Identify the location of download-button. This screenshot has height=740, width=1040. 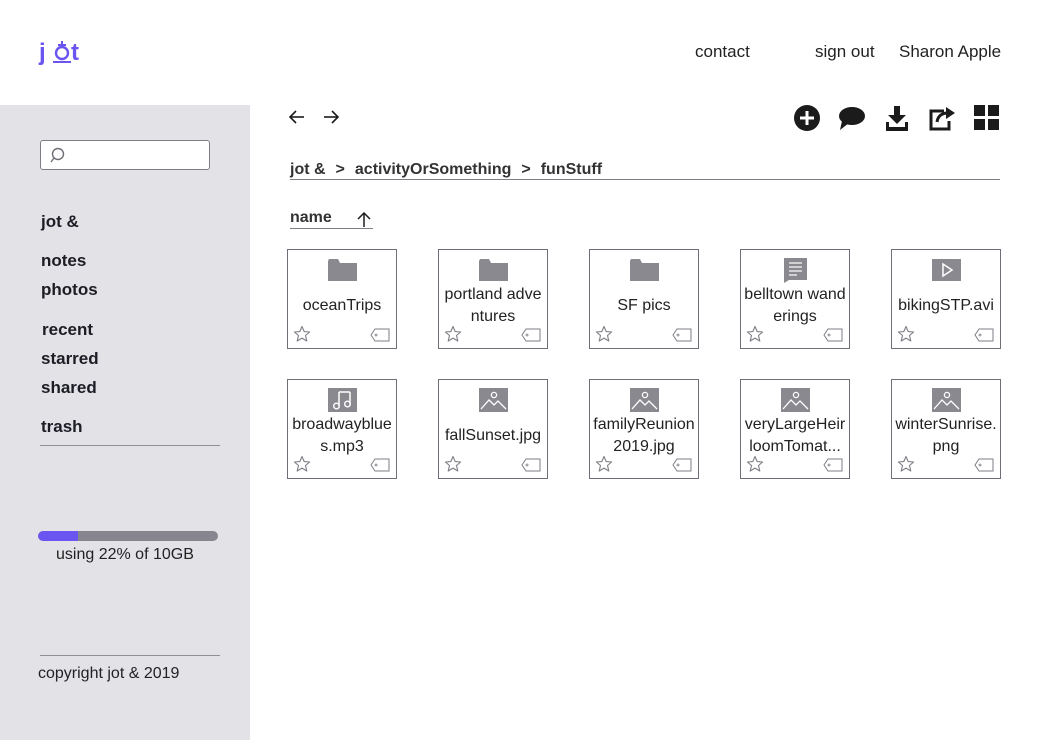
(897, 118).